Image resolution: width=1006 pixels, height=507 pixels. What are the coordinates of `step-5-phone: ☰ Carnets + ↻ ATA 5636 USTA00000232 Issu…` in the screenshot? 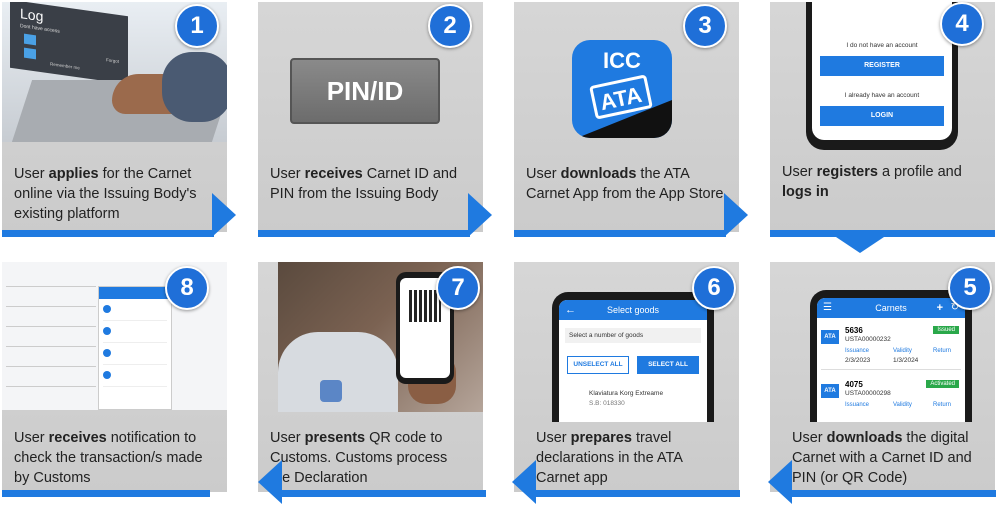 It's located at (891, 356).